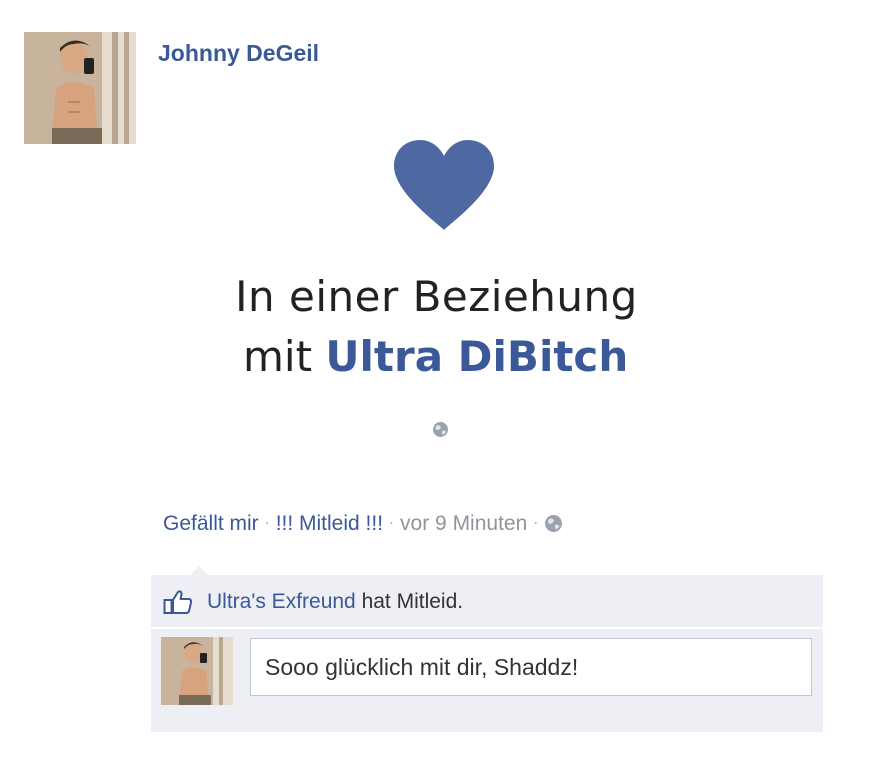 The height and width of the screenshot is (763, 873). Describe the element at coordinates (531, 667) in the screenshot. I see `comment-input` at that location.